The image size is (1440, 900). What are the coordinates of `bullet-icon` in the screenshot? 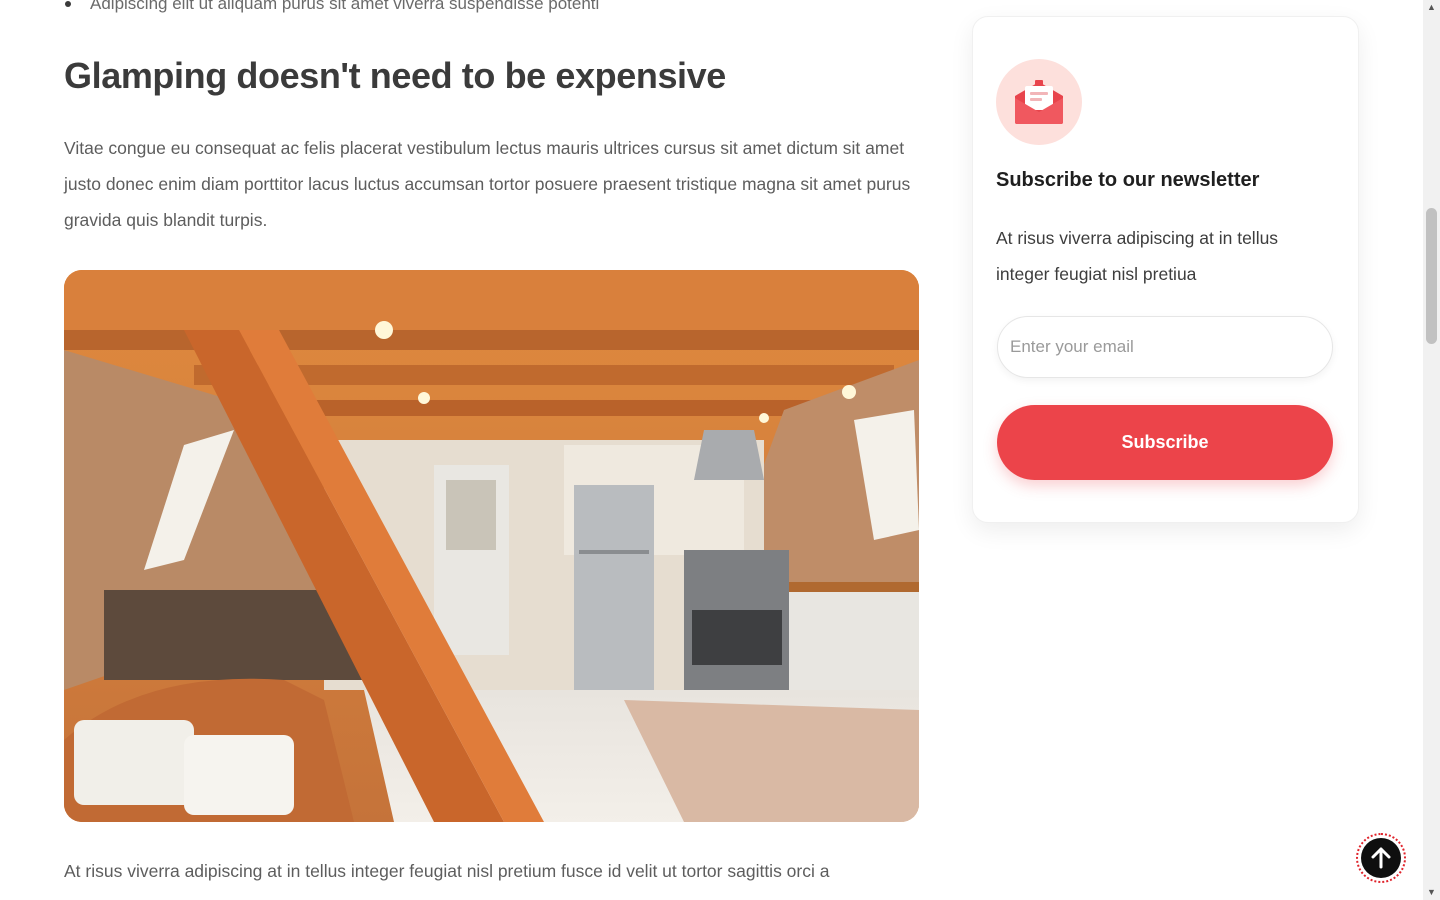 It's located at (68, 4).